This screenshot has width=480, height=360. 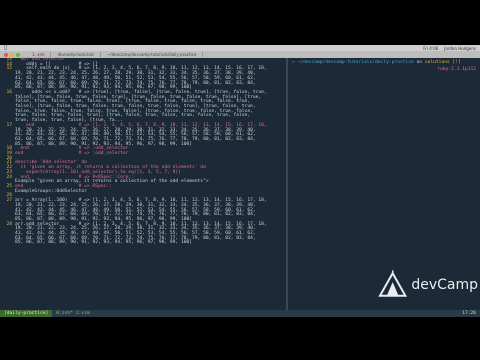 What do you see at coordinates (18, 54) in the screenshot?
I see `maximize-icon` at bounding box center [18, 54].